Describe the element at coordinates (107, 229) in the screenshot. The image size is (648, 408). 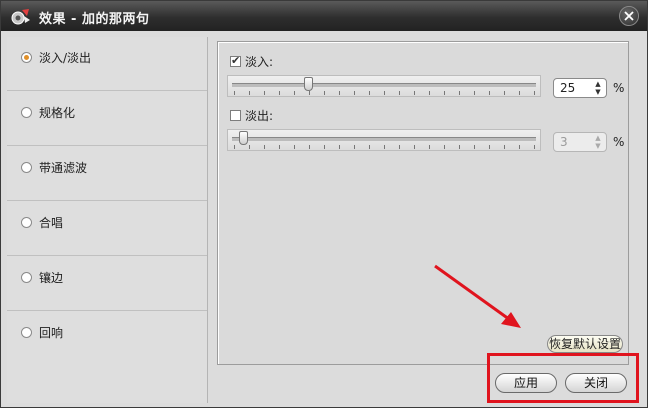
I see `sidebar-item-chorus: 合唱` at that location.